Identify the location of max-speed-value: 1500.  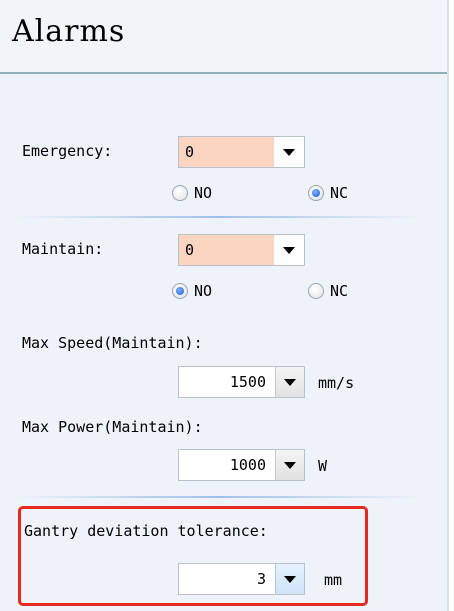
(247, 382).